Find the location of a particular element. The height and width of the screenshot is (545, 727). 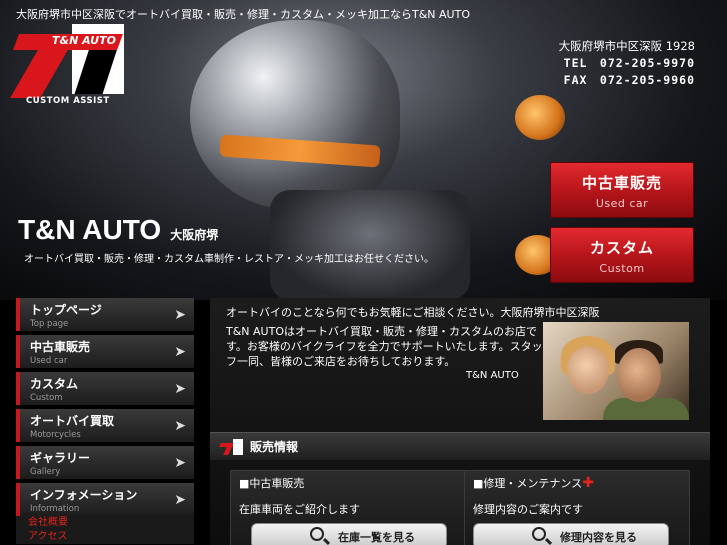

sidebar-item-motorcycles: オートバイ買取 Motorcycles ➤ is located at coordinates (105, 425).